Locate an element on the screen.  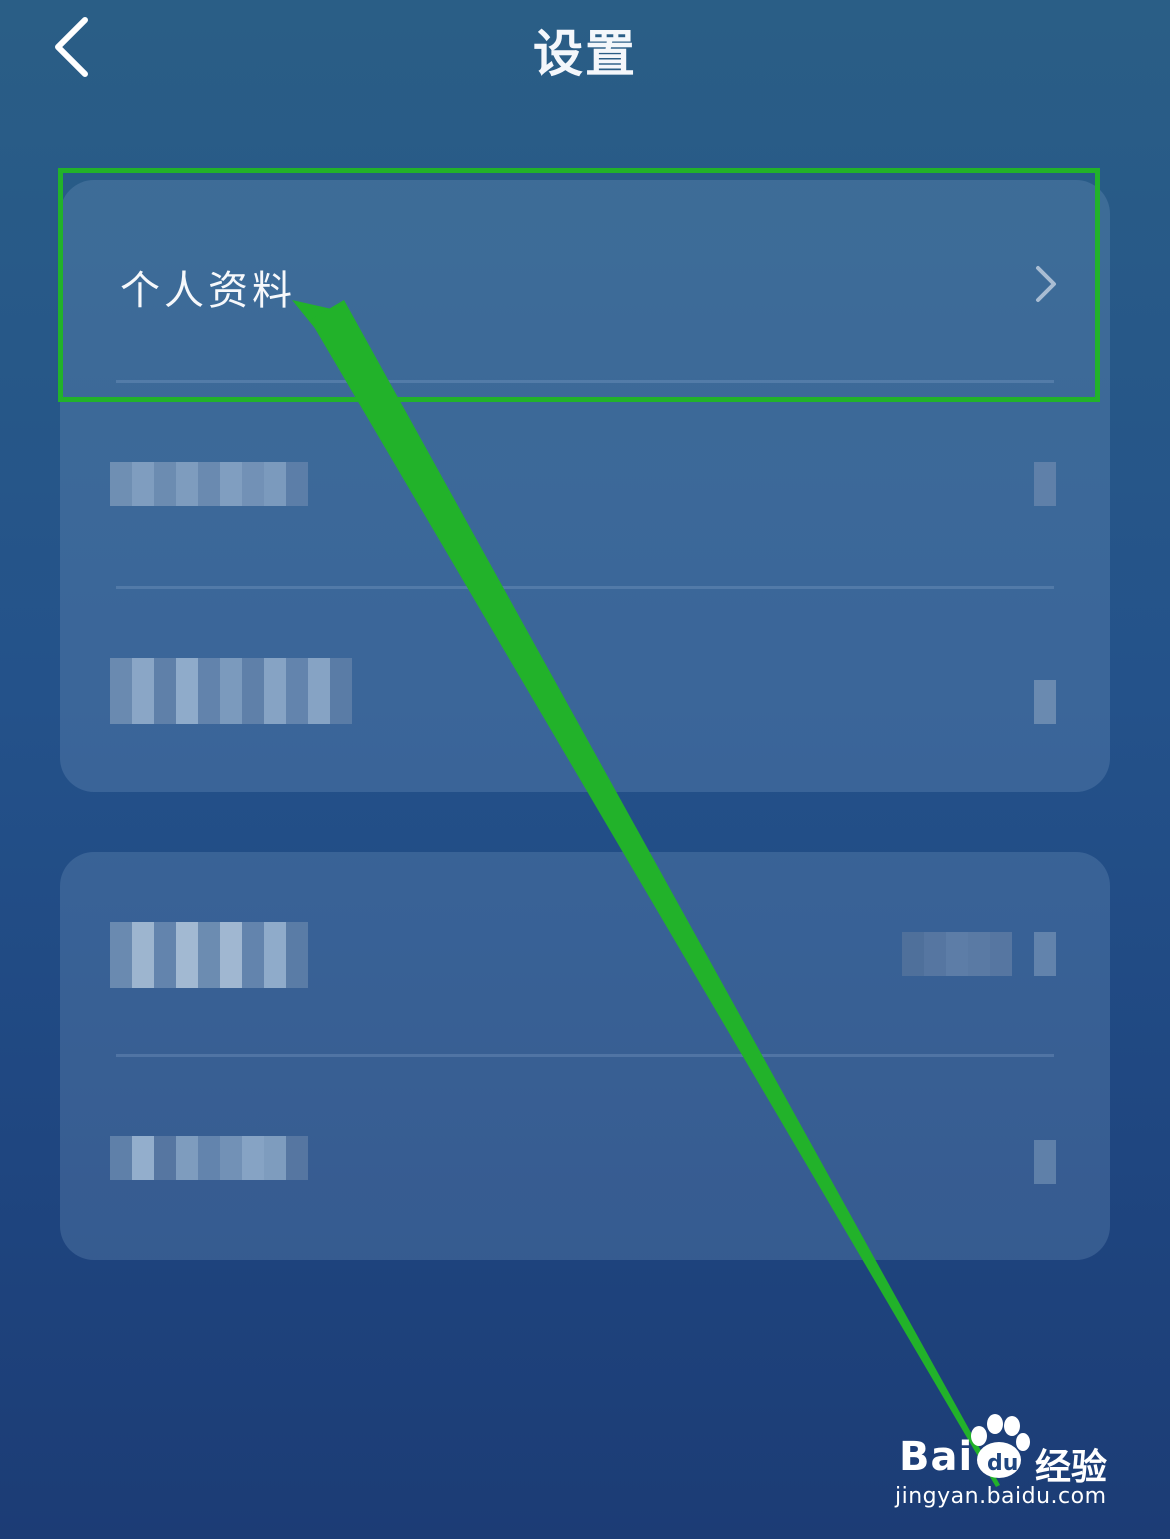
header-bar: 设置 is located at coordinates (585, 55).